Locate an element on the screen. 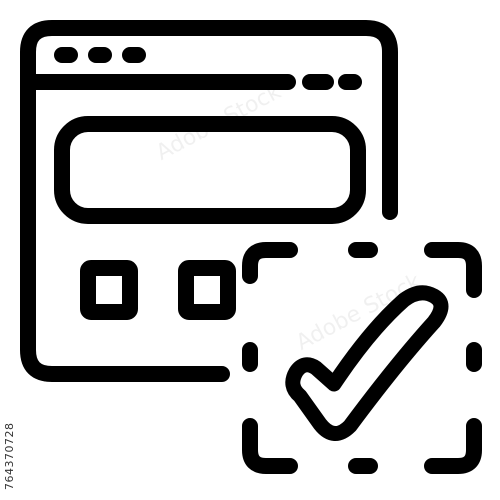  checkmark-icon is located at coordinates (367, 363).